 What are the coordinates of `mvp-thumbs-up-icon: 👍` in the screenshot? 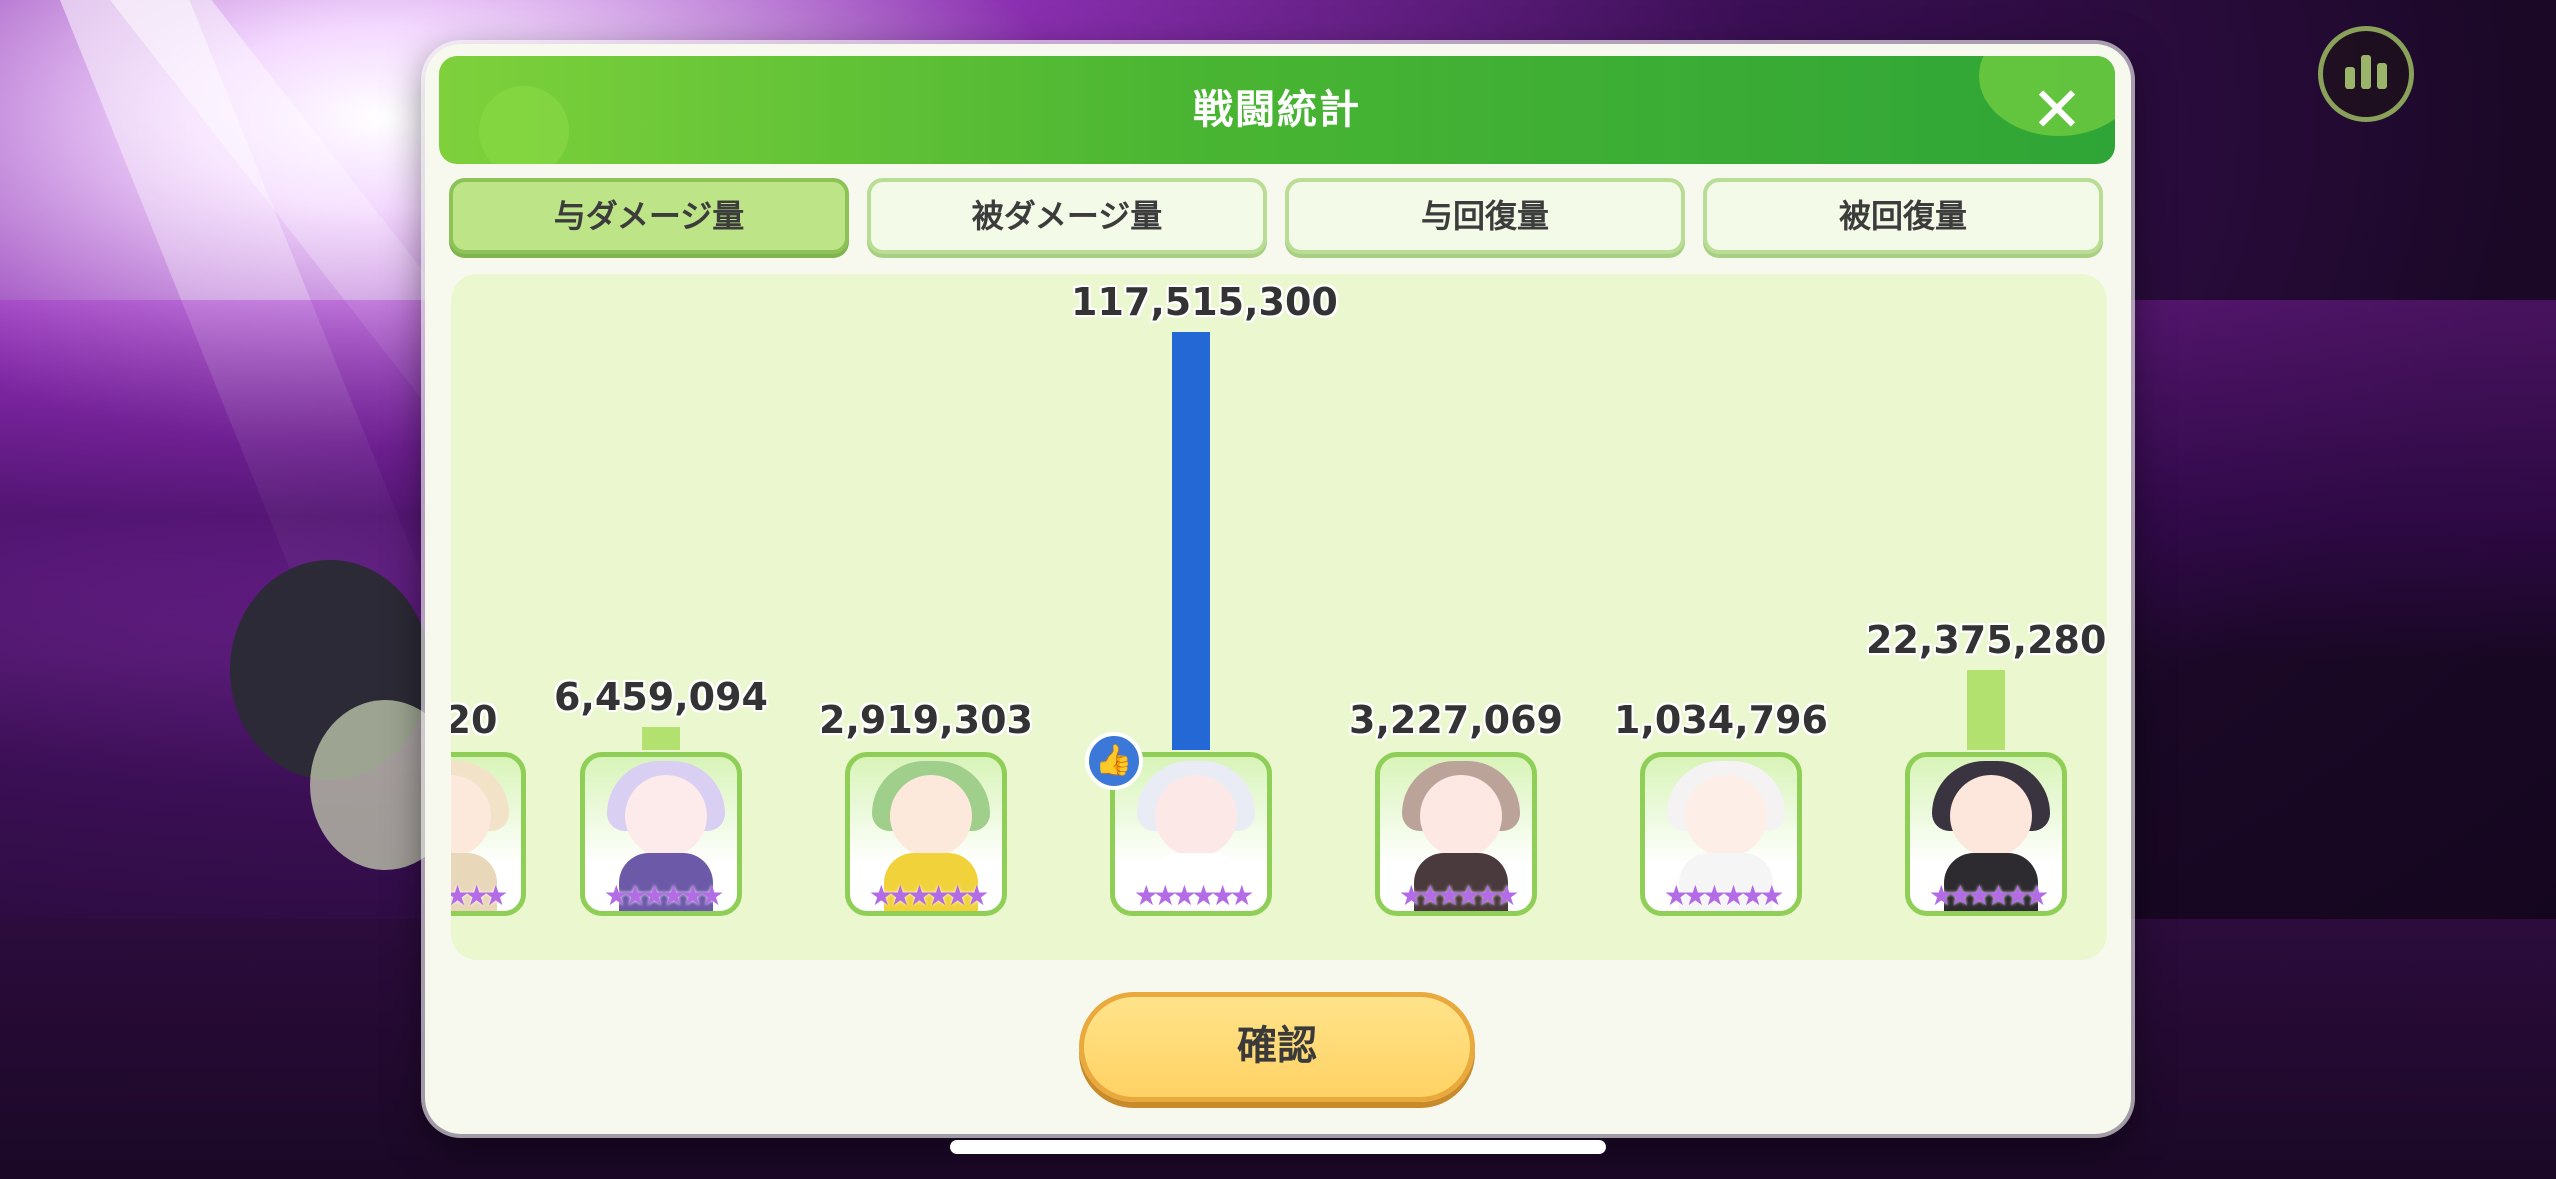 It's located at (1114, 761).